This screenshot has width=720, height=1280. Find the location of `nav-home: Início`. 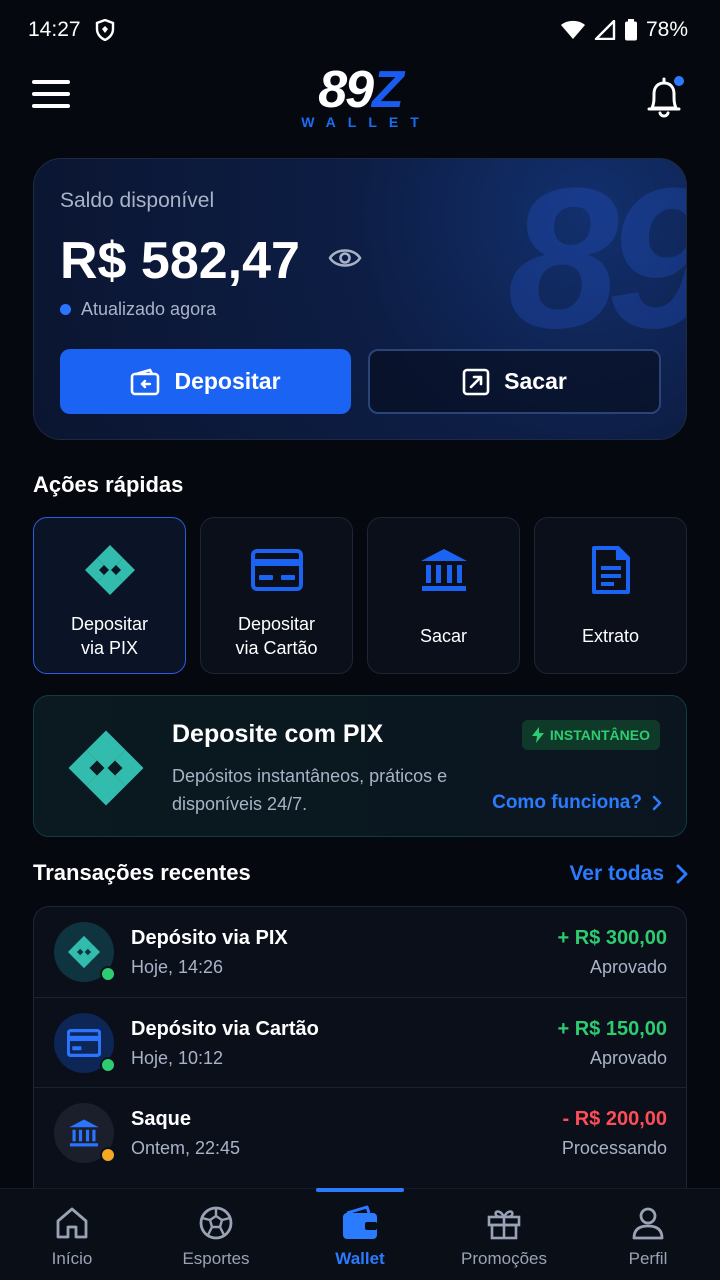

nav-home: Início is located at coordinates (72, 1234).